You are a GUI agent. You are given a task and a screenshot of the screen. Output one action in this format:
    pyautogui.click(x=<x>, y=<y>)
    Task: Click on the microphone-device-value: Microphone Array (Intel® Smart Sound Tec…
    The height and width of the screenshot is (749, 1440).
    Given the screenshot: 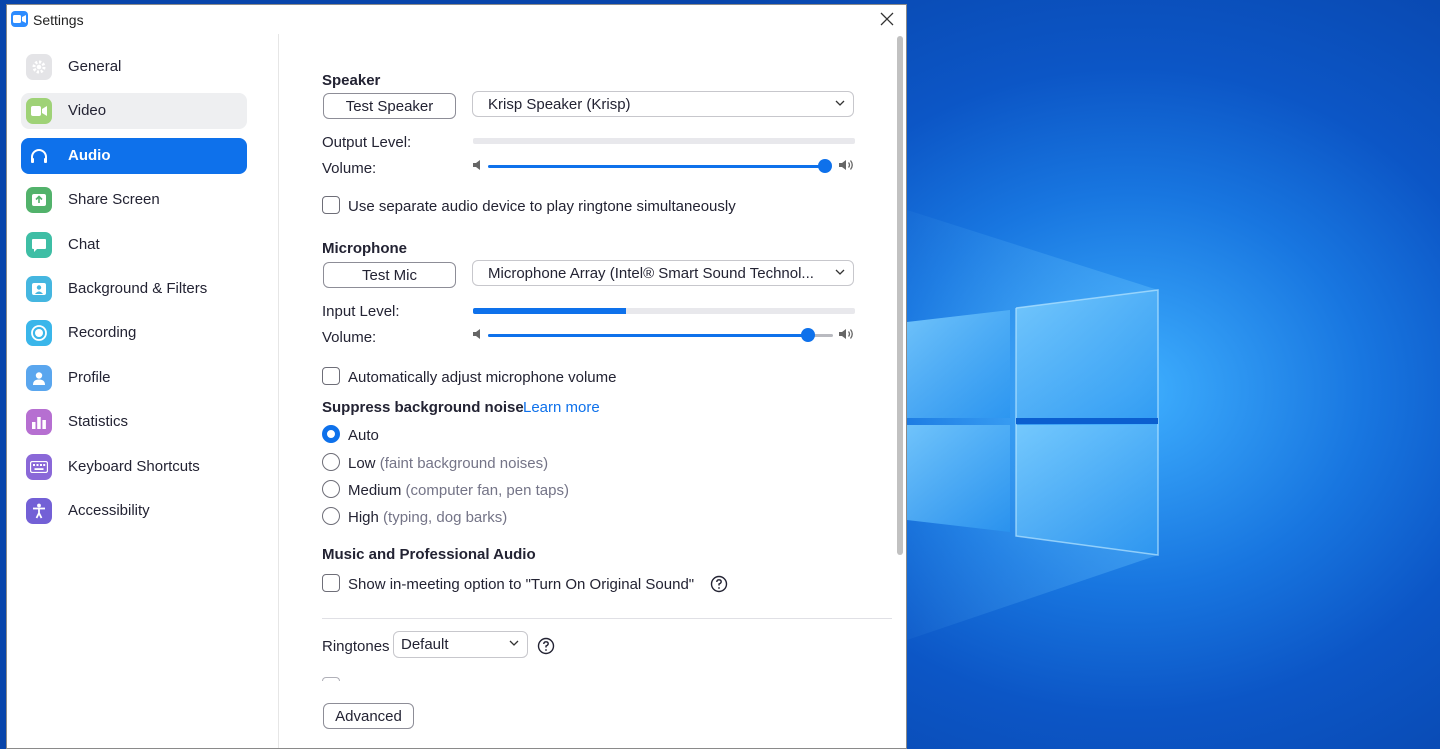 What is the action you would take?
    pyautogui.click(x=651, y=273)
    